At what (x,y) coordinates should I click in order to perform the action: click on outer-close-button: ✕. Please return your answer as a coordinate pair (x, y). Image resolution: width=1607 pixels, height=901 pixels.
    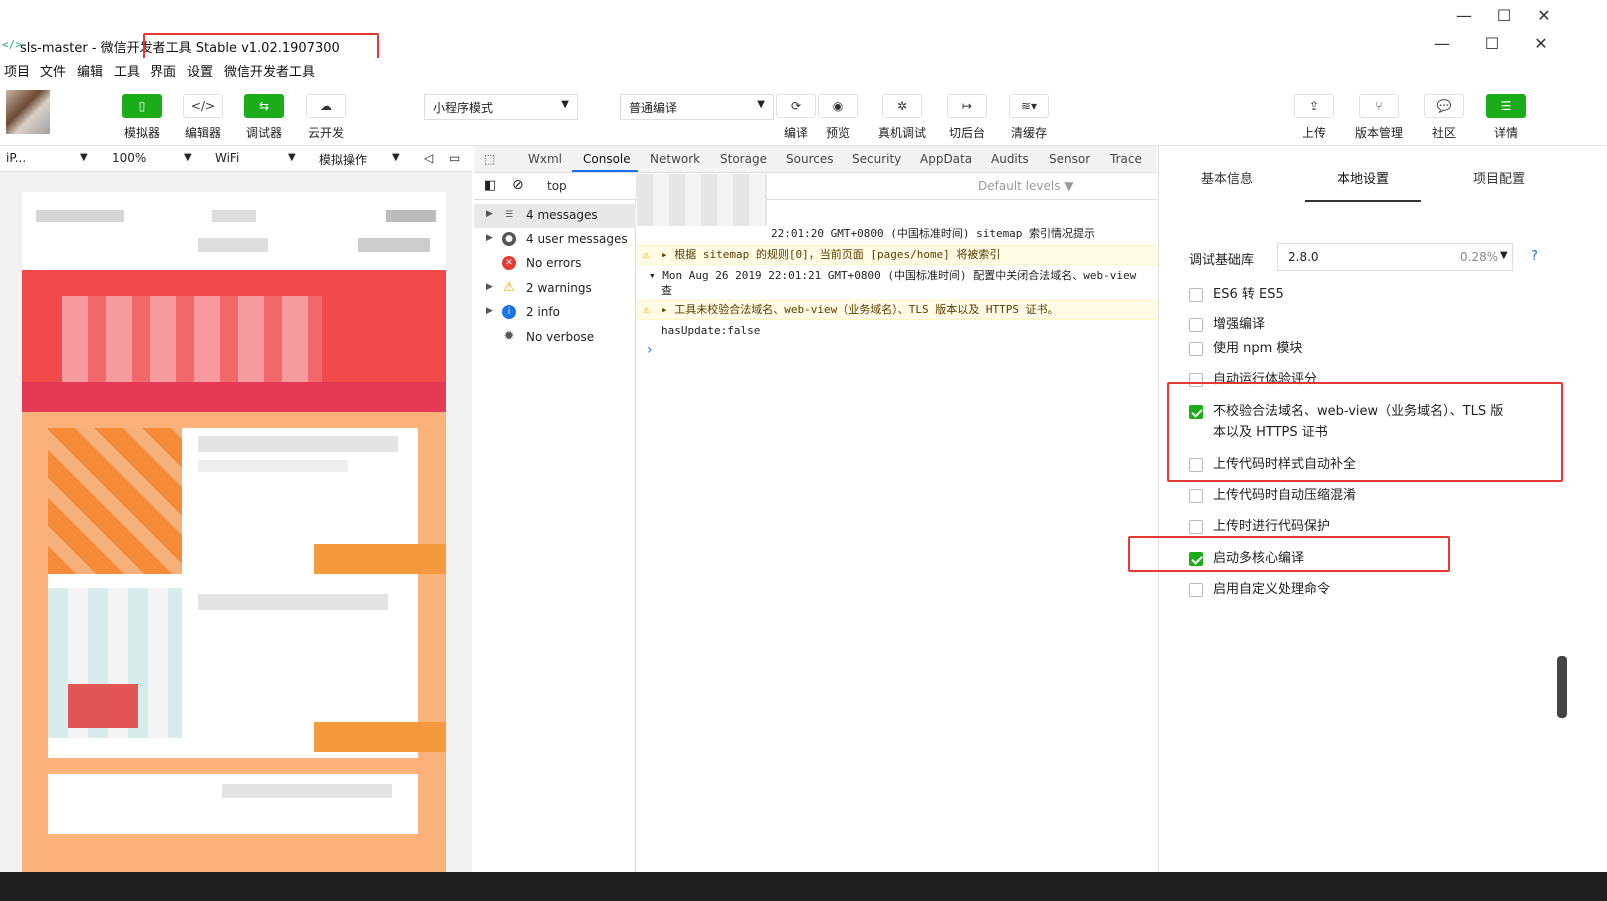
    Looking at the image, I should click on (1544, 15).